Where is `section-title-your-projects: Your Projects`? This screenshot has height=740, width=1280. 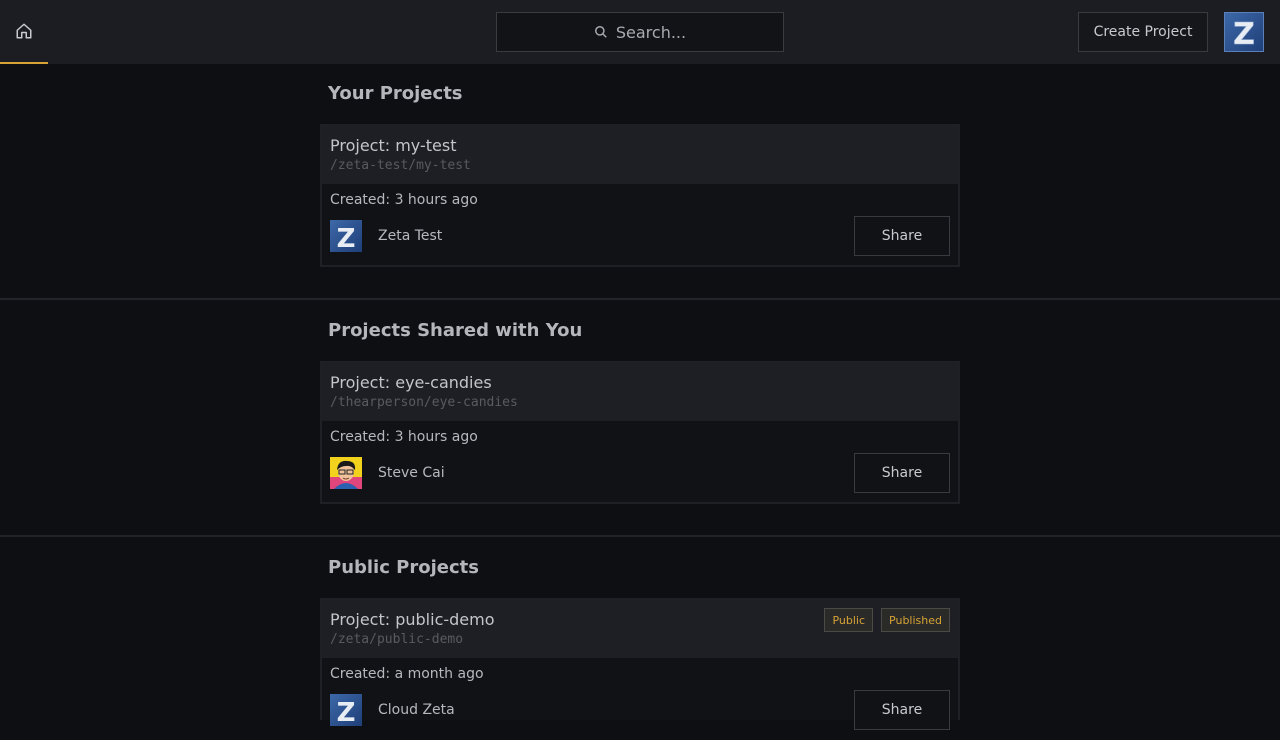 section-title-your-projects: Your Projects is located at coordinates (395, 93).